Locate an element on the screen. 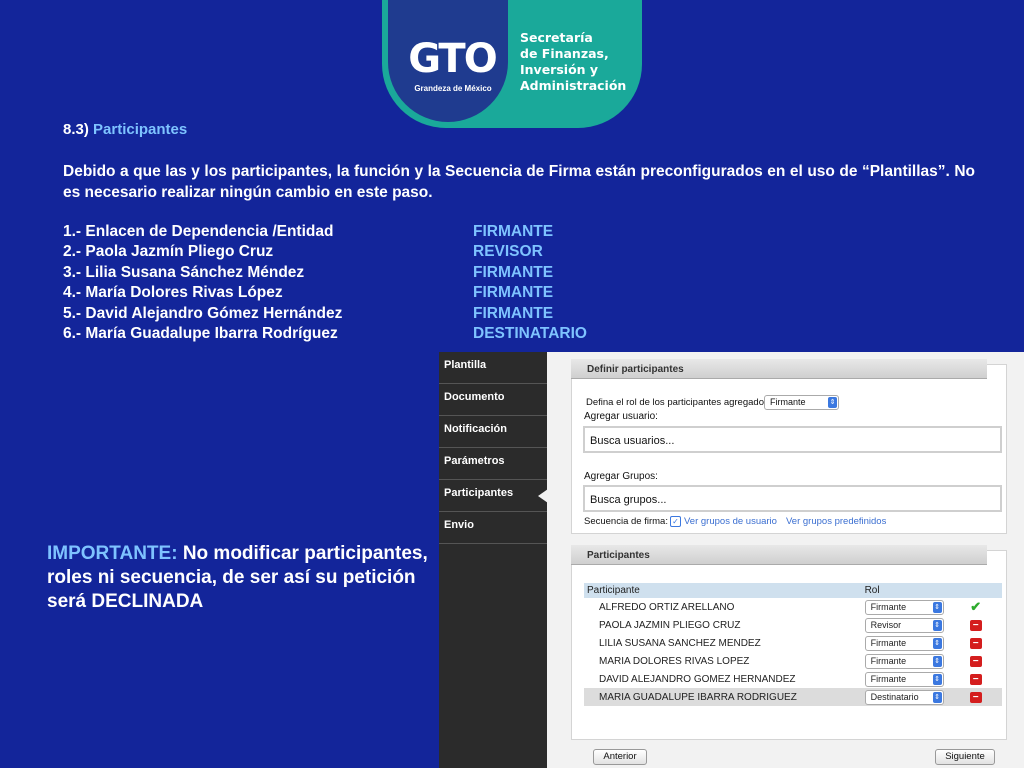 The image size is (1024, 768). role-select-value: Revisor is located at coordinates (886, 624).